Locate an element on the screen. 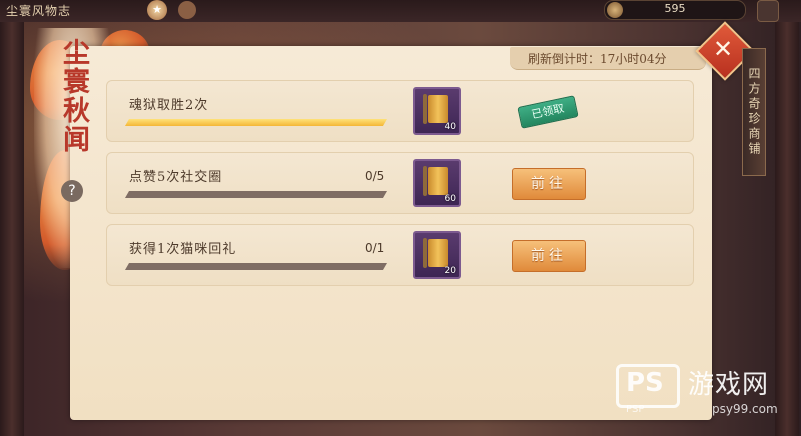 Image resolution: width=801 pixels, height=436 pixels. task-progress-text: 0/1 is located at coordinates (375, 248).